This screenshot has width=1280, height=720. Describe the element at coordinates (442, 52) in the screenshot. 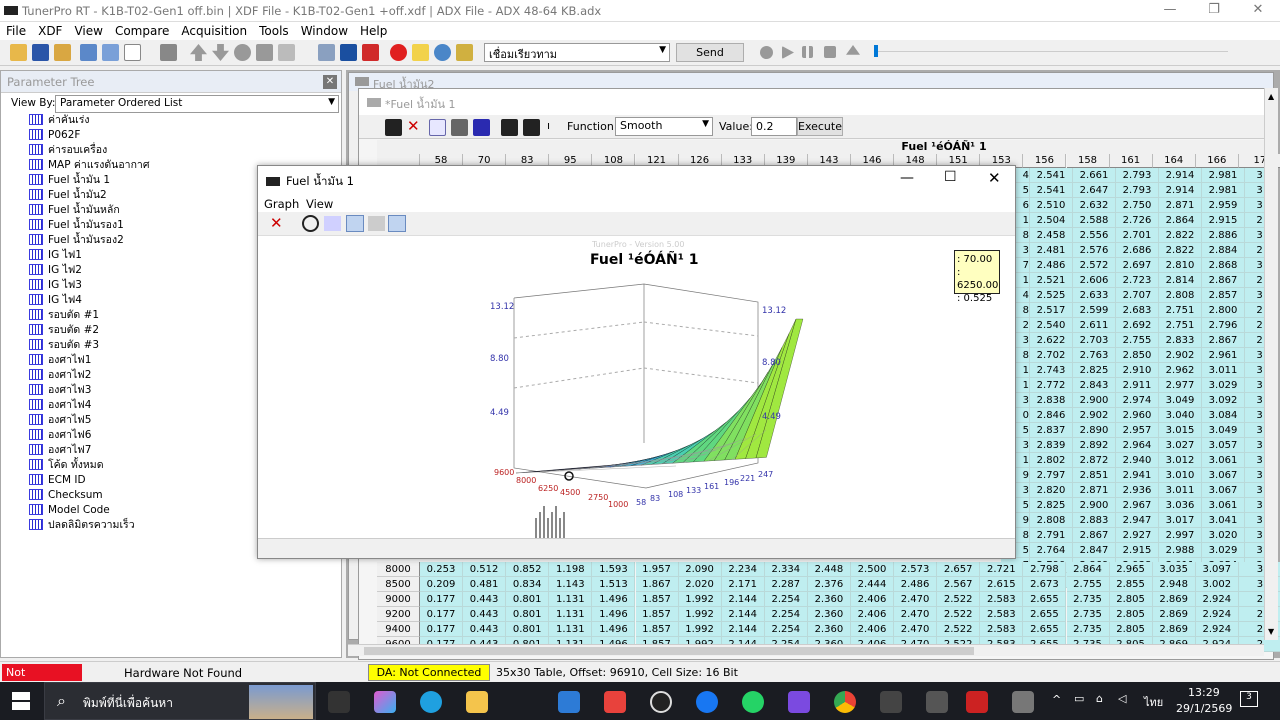

I see `globe-icon` at that location.